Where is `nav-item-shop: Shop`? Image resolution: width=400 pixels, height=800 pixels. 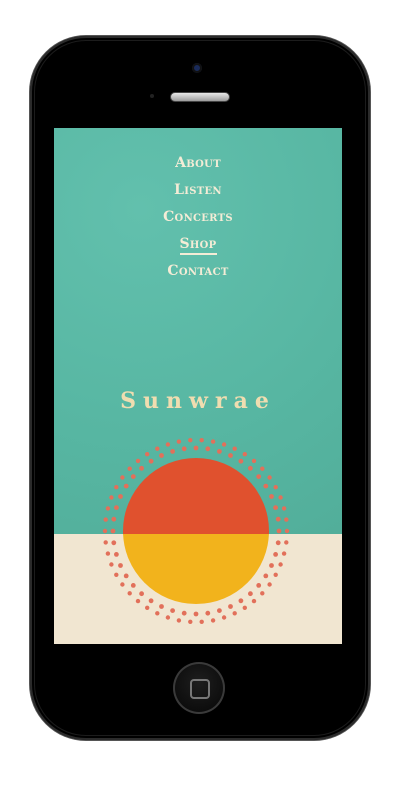
nav-item-shop: Shop is located at coordinates (198, 244).